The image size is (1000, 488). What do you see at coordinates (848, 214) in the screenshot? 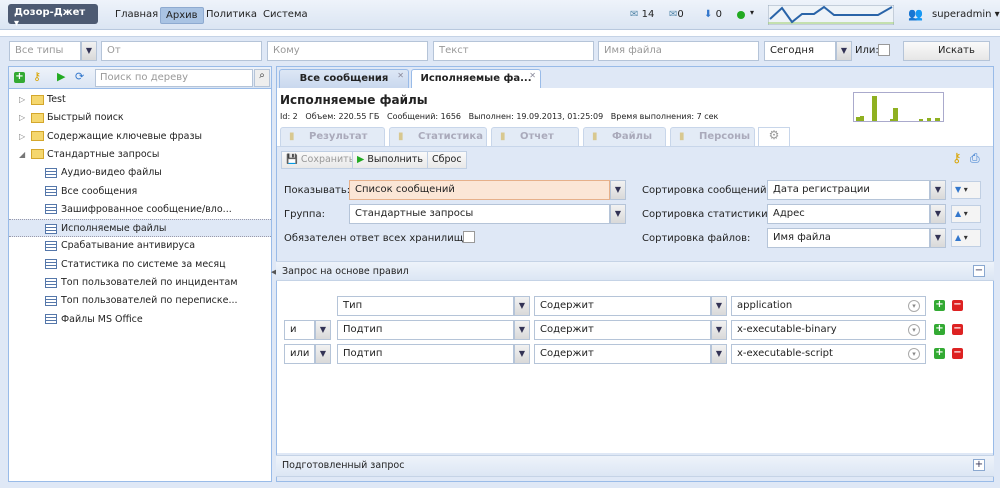
I see `sort-stat-select: Адрес` at bounding box center [848, 214].